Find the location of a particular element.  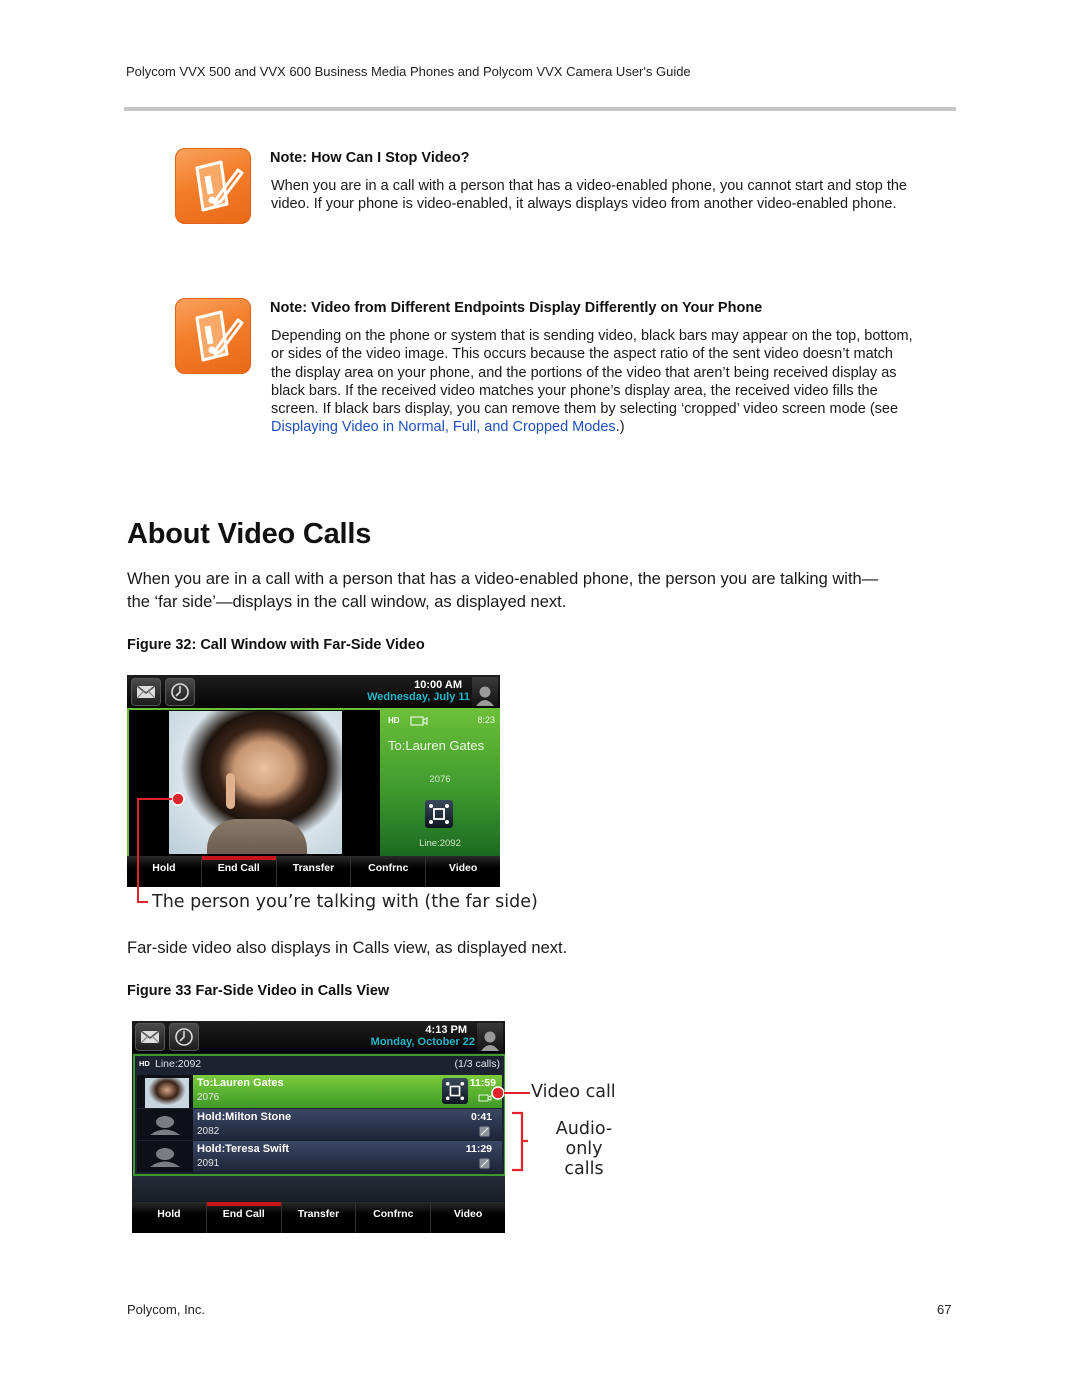

call-duration: 11:29 is located at coordinates (478, 1149).